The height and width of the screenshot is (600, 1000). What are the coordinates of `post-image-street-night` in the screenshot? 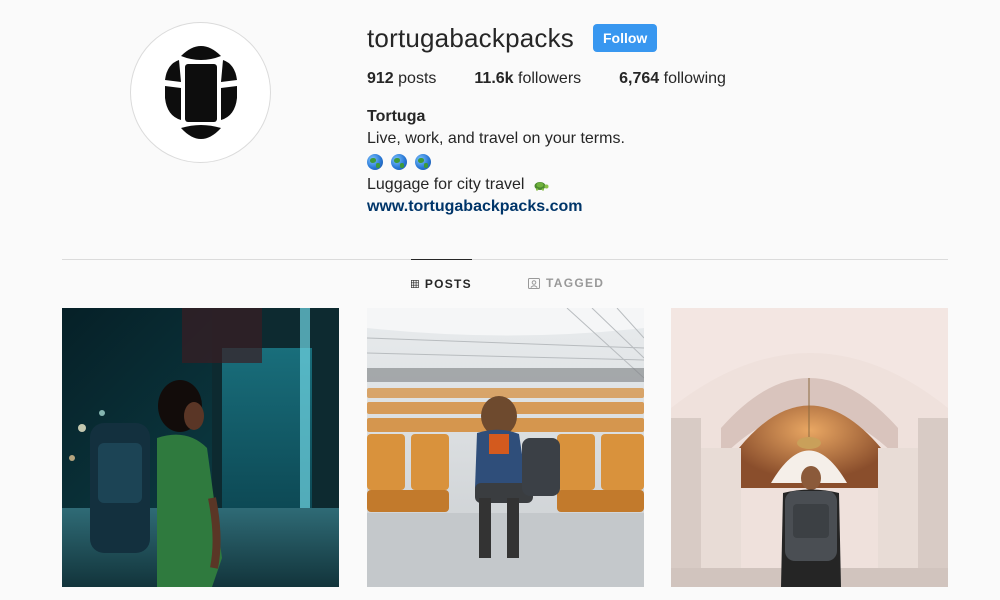 It's located at (200, 447).